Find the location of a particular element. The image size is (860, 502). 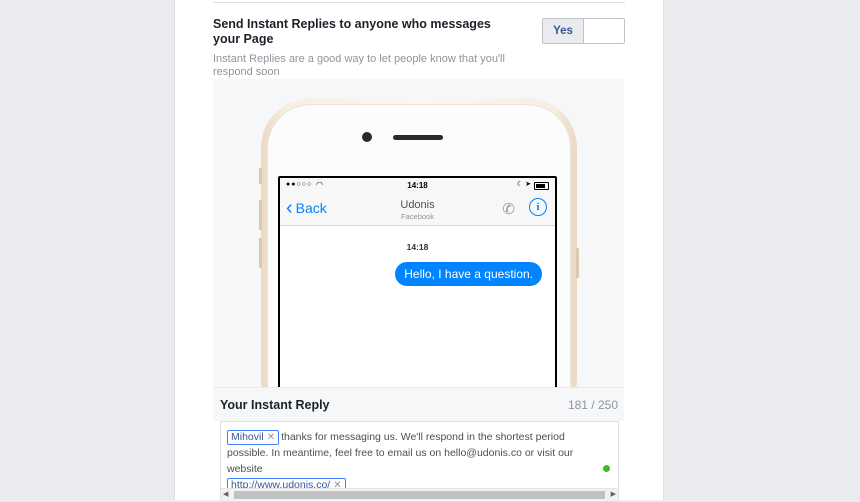

reply-header: Your Instant Reply 181 / 250 is located at coordinates (418, 404).